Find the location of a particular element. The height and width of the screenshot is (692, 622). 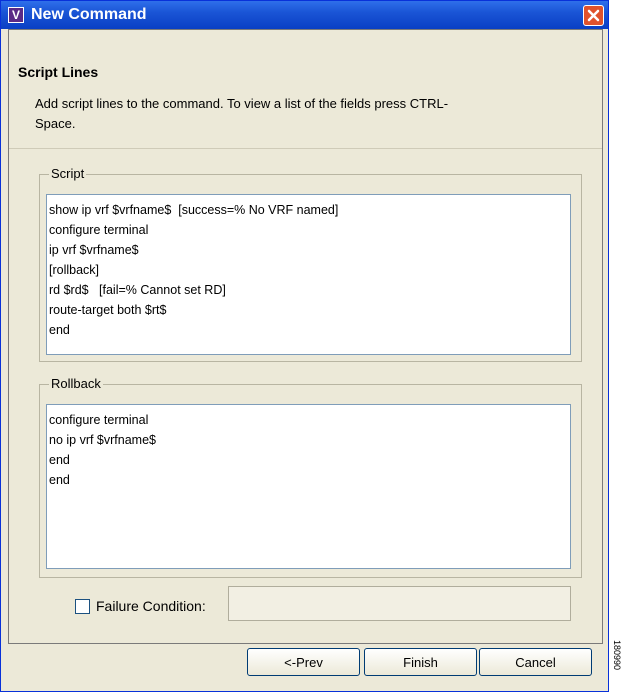

script-group-label: Script is located at coordinates (68, 173).